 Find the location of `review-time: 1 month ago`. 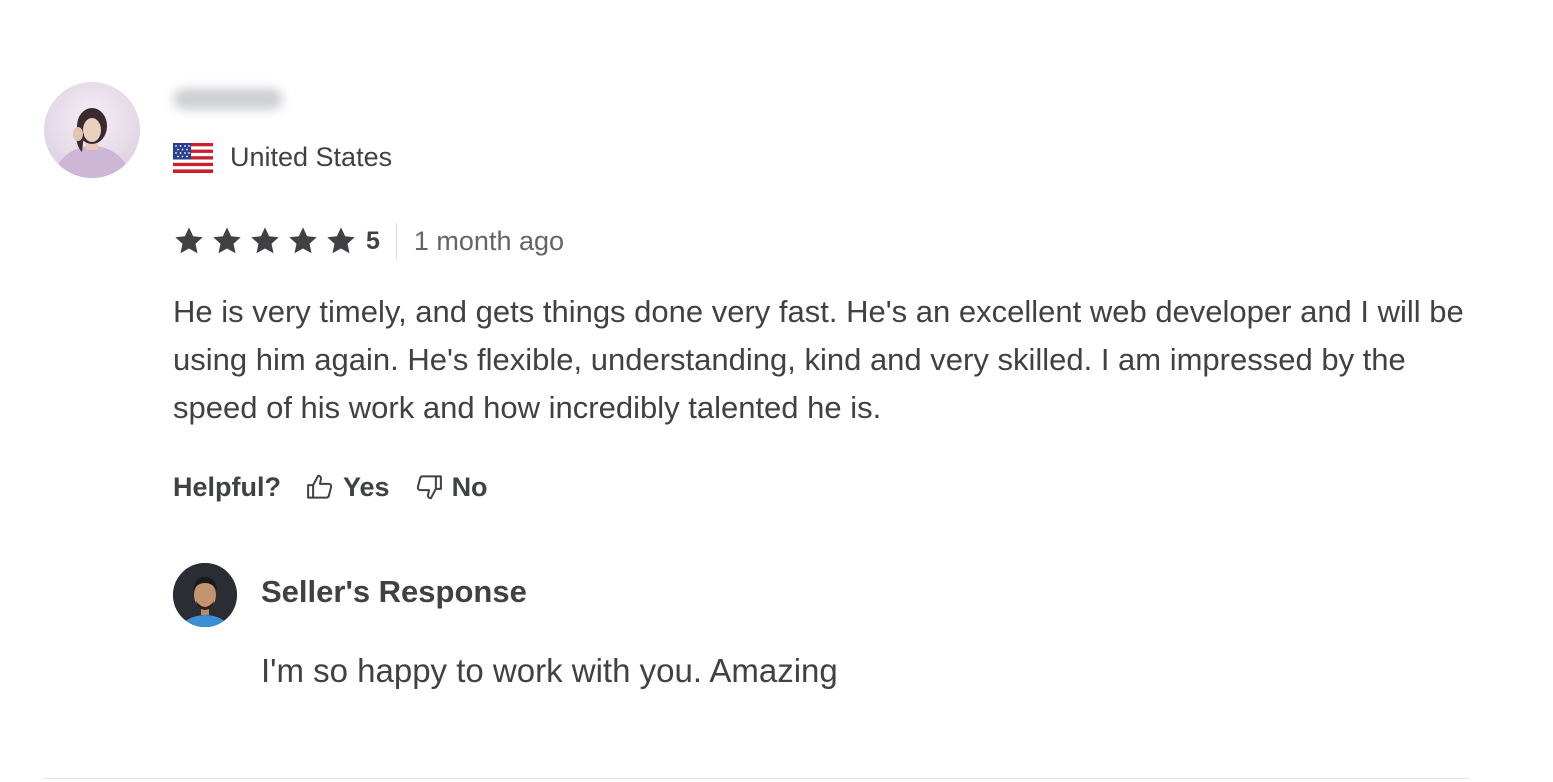

review-time: 1 month ago is located at coordinates (489, 240).